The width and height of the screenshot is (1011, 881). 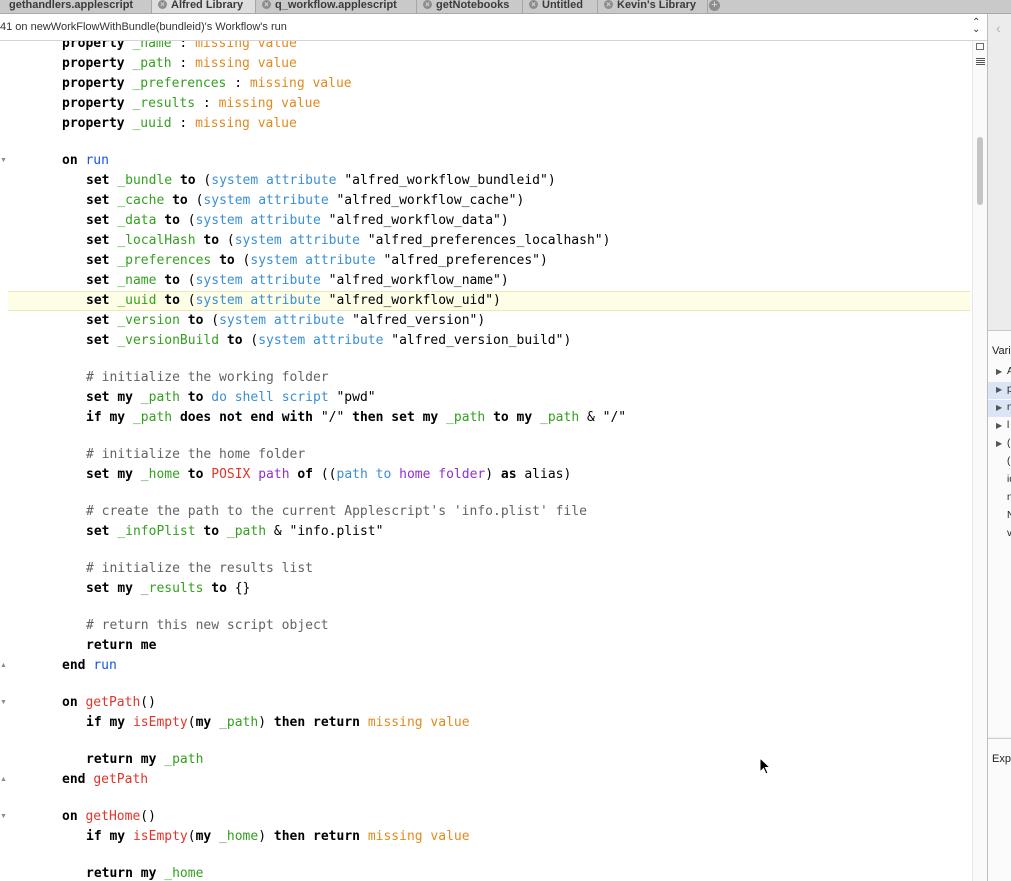 I want to click on code-text: on getHome(), so click(x=109, y=816).